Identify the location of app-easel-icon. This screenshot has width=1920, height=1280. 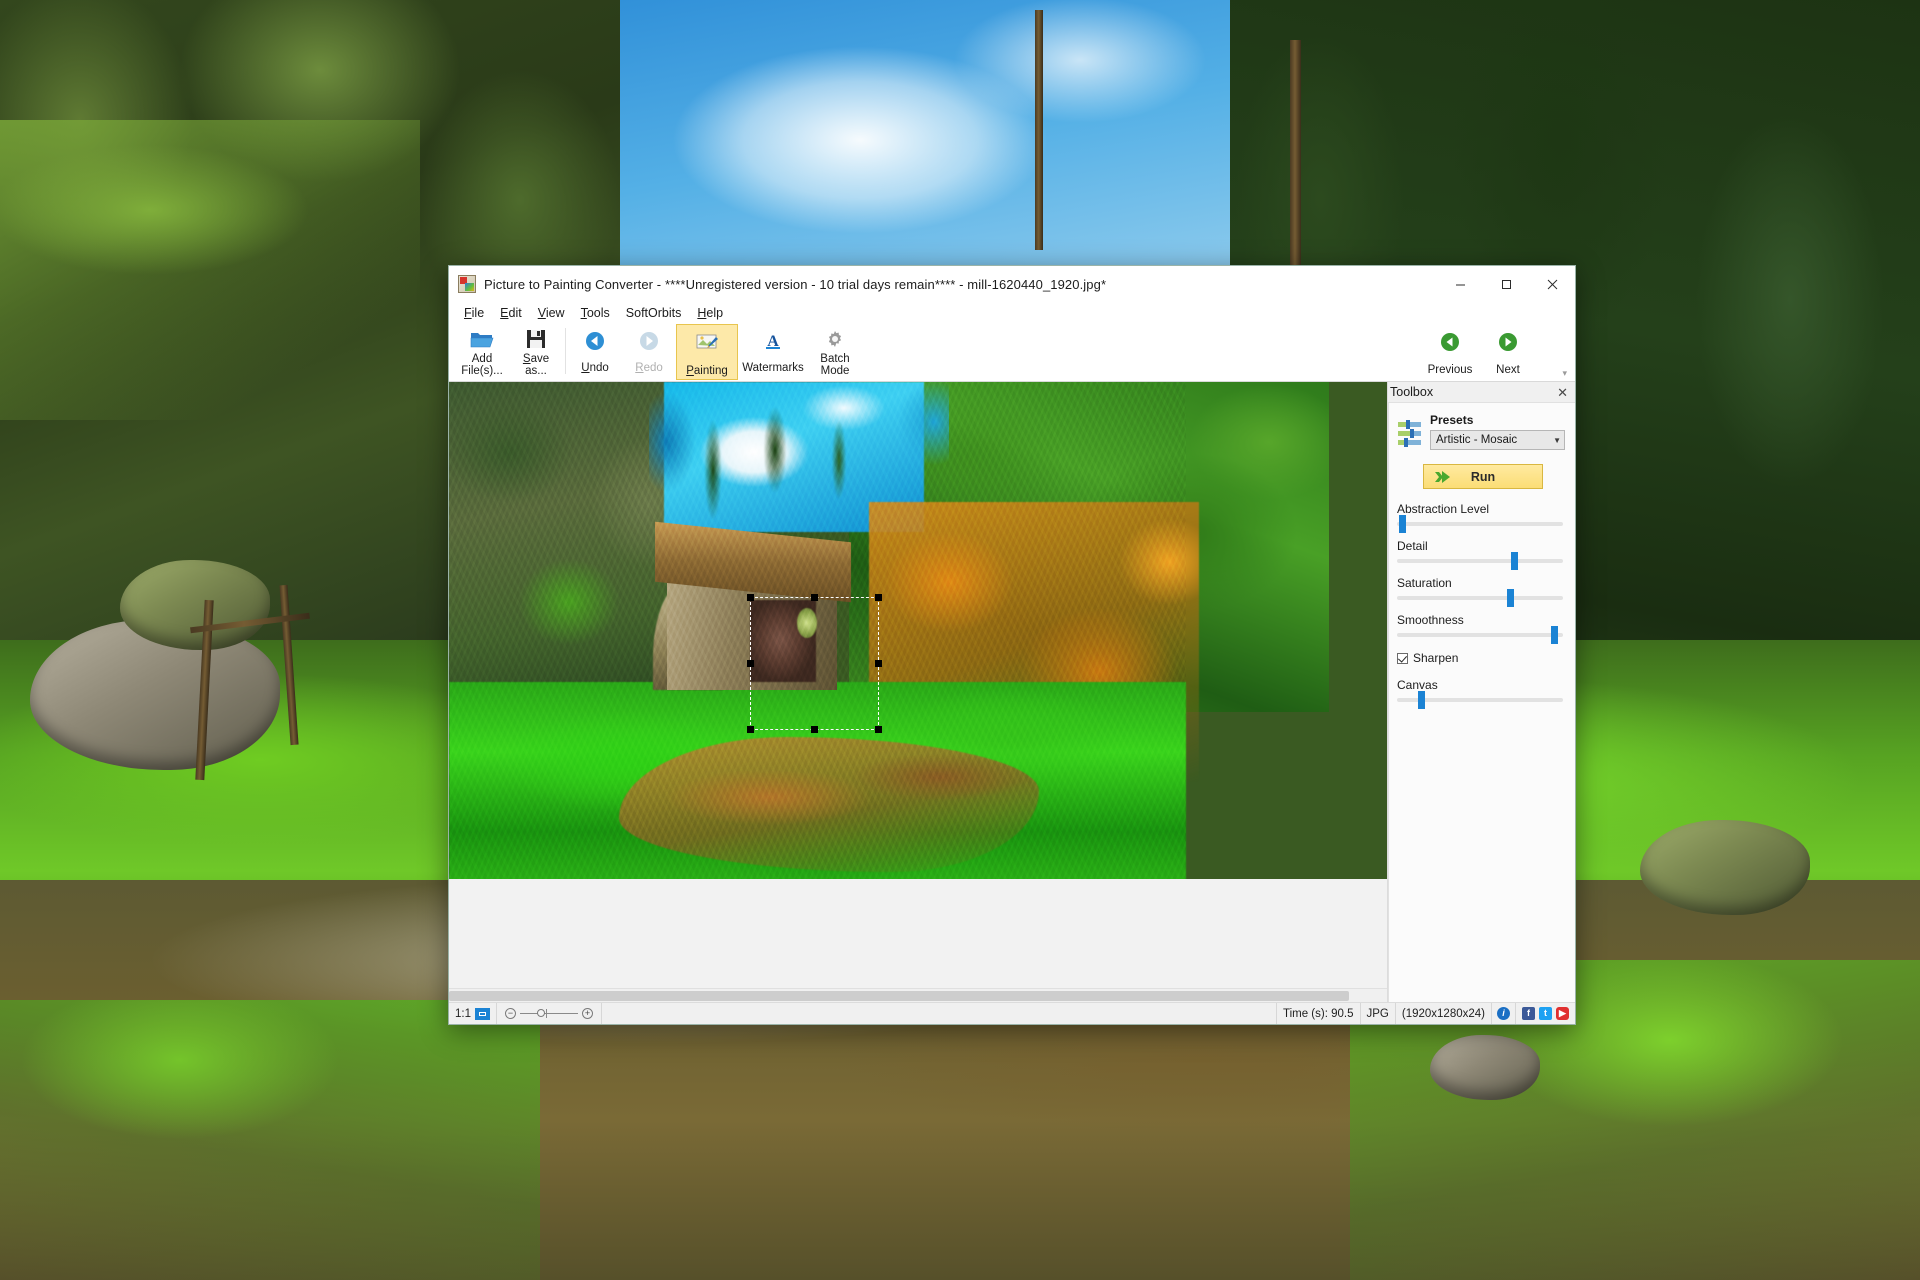
(467, 284).